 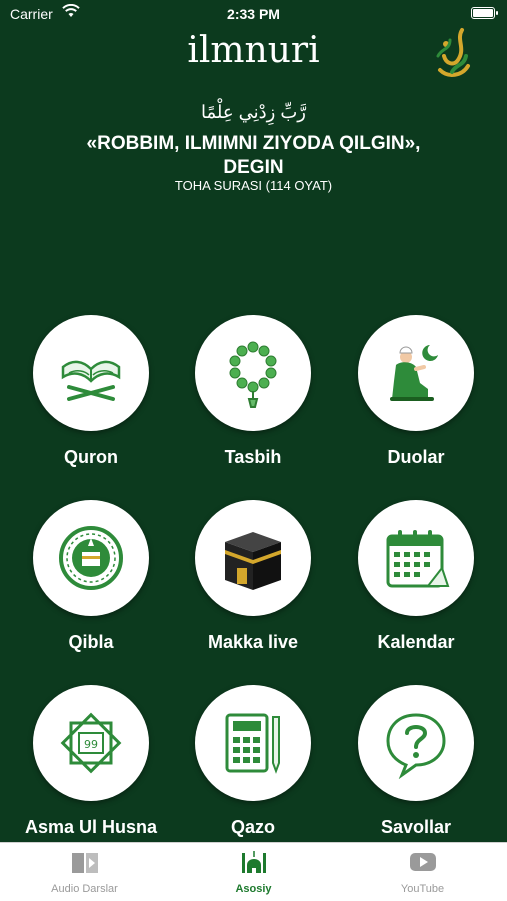 I want to click on verse-line-2: DEGIN, so click(x=253, y=167).